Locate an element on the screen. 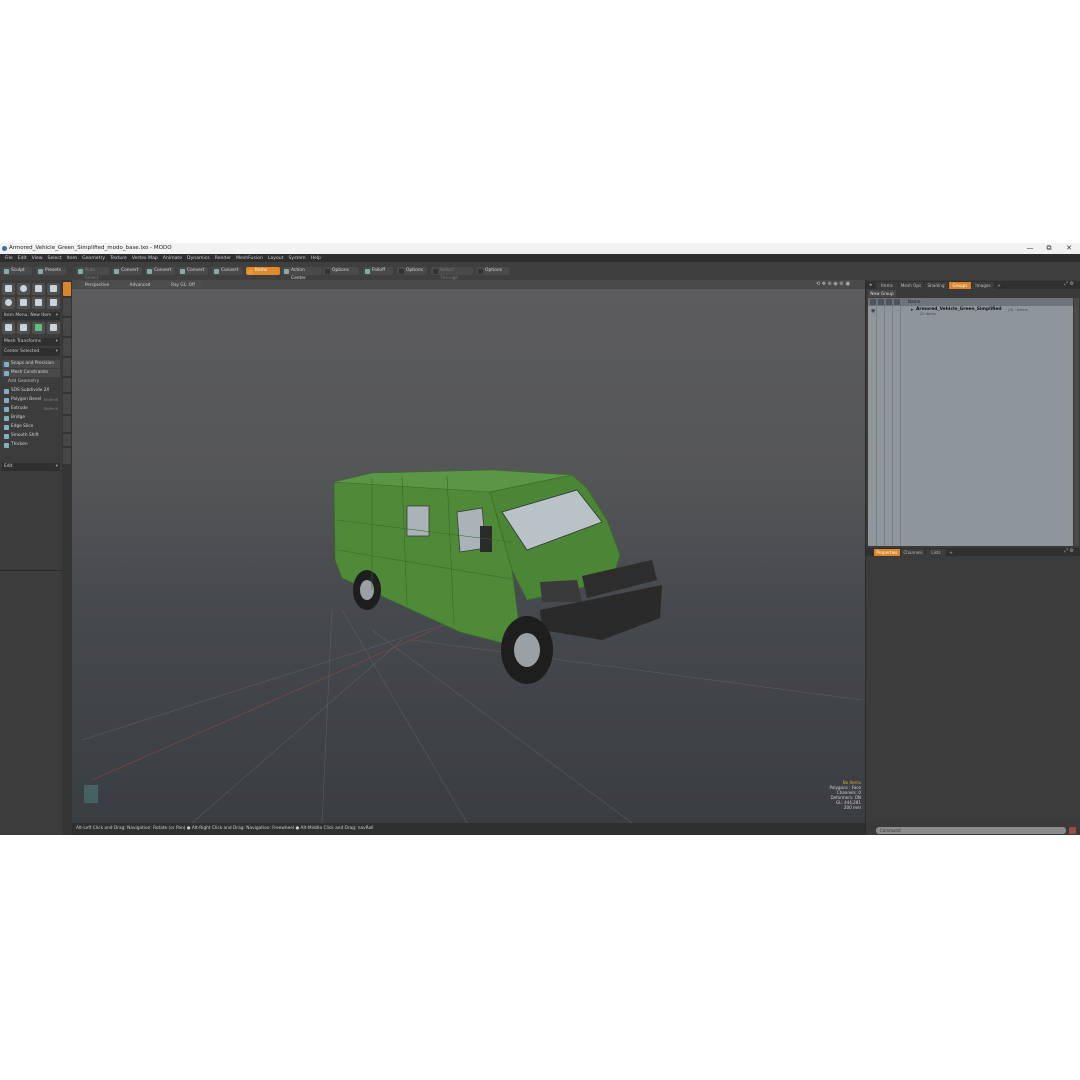 This screenshot has width=1080, height=1080. select-column-icon is located at coordinates (897, 302).